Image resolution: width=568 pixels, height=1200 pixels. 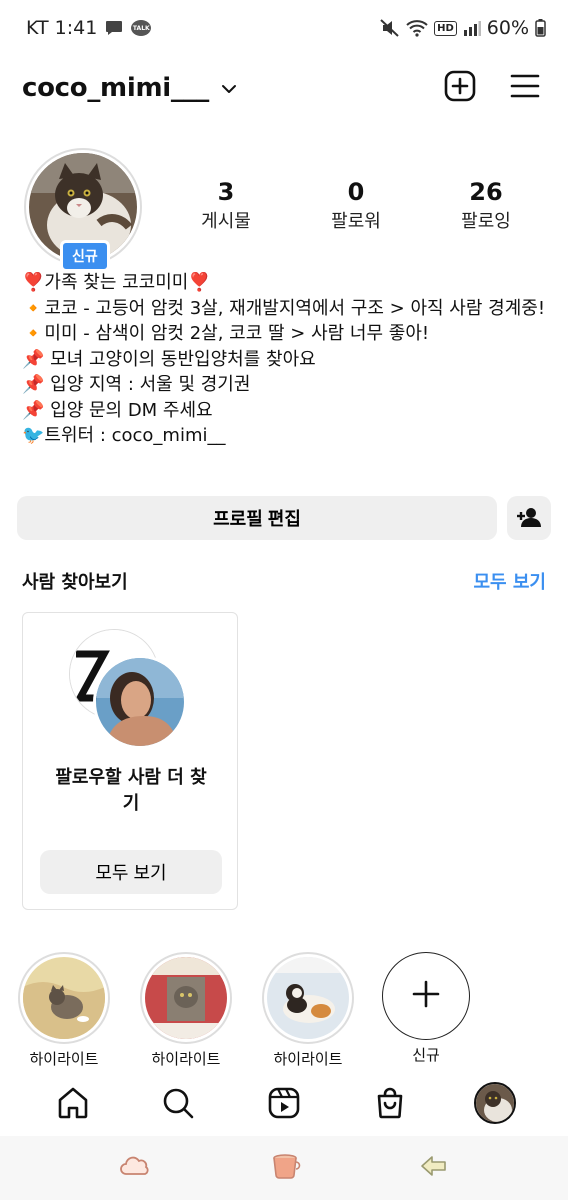 I want to click on new-badge: 신규, so click(x=85, y=256).